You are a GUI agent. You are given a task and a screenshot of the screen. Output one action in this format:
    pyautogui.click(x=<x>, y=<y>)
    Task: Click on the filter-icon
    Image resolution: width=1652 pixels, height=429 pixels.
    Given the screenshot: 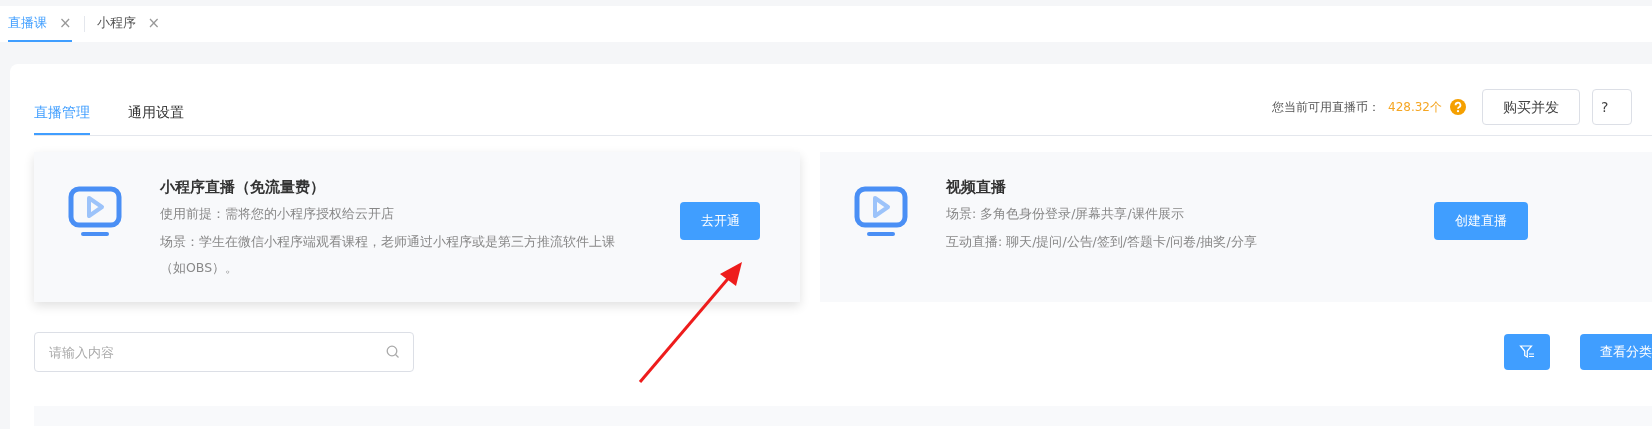 What is the action you would take?
    pyautogui.click(x=1527, y=352)
    